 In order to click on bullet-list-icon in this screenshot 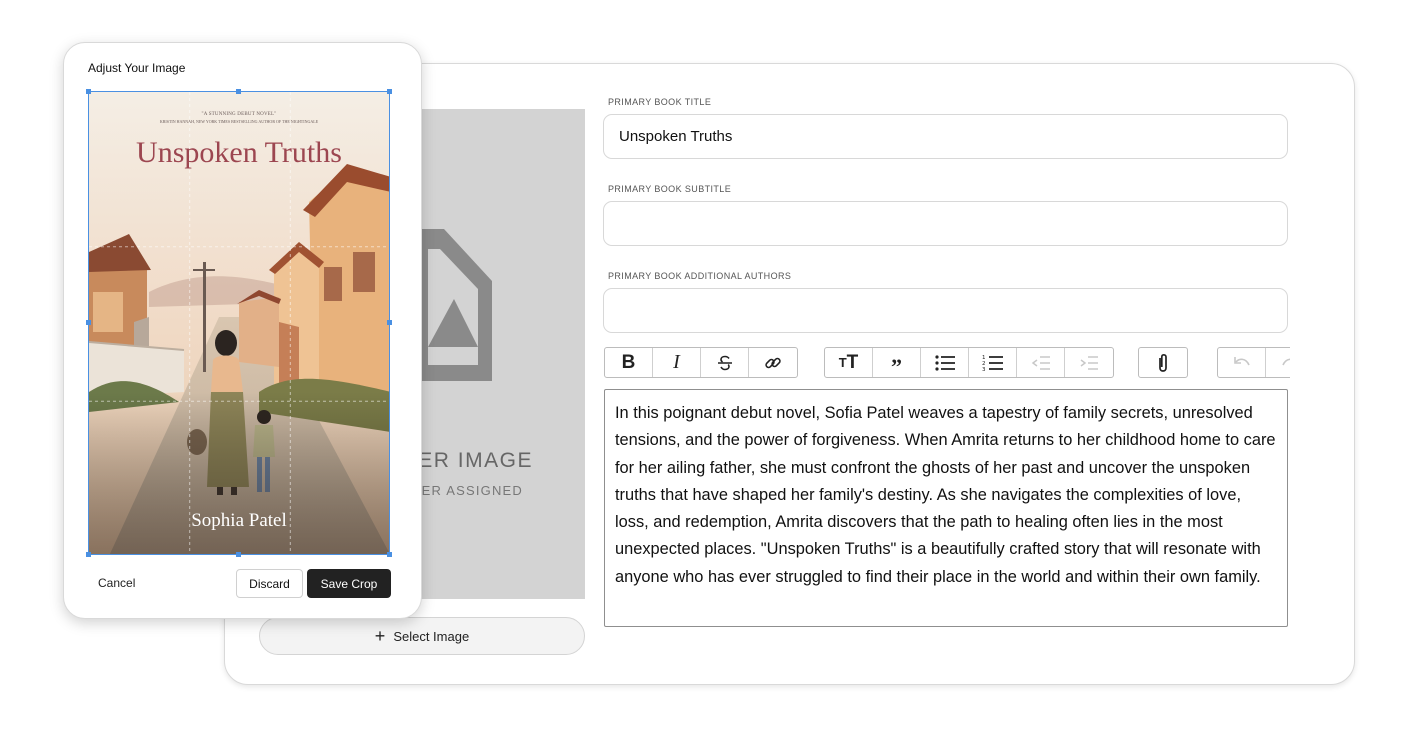, I will do `click(945, 362)`.